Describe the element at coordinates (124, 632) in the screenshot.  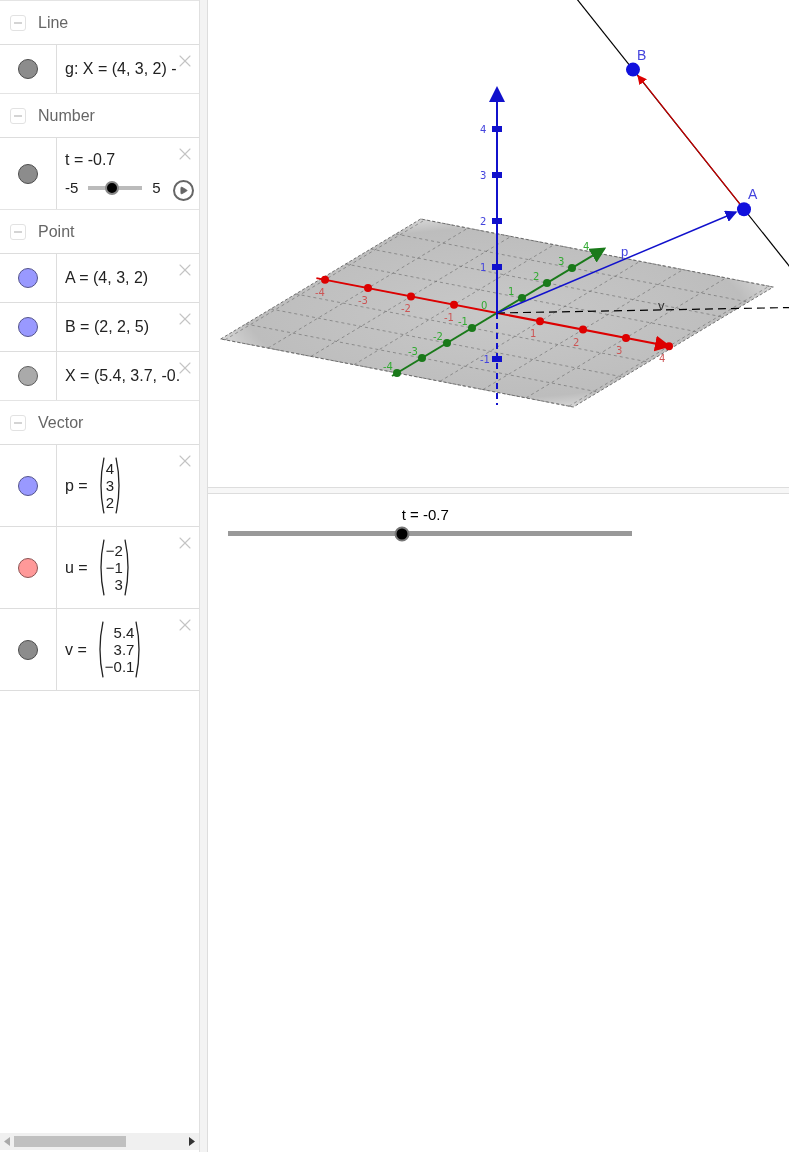
I see `vector-component: 5.4` at that location.